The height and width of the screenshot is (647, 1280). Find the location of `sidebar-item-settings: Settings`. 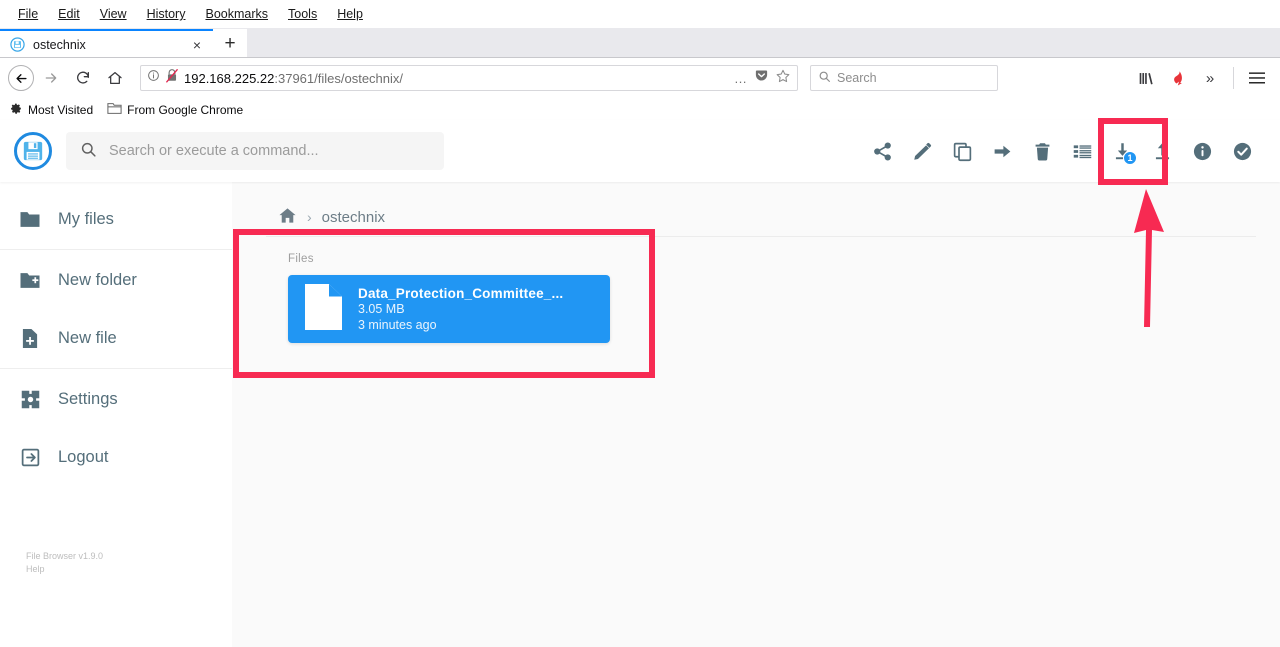

sidebar-item-settings: Settings is located at coordinates (116, 399).